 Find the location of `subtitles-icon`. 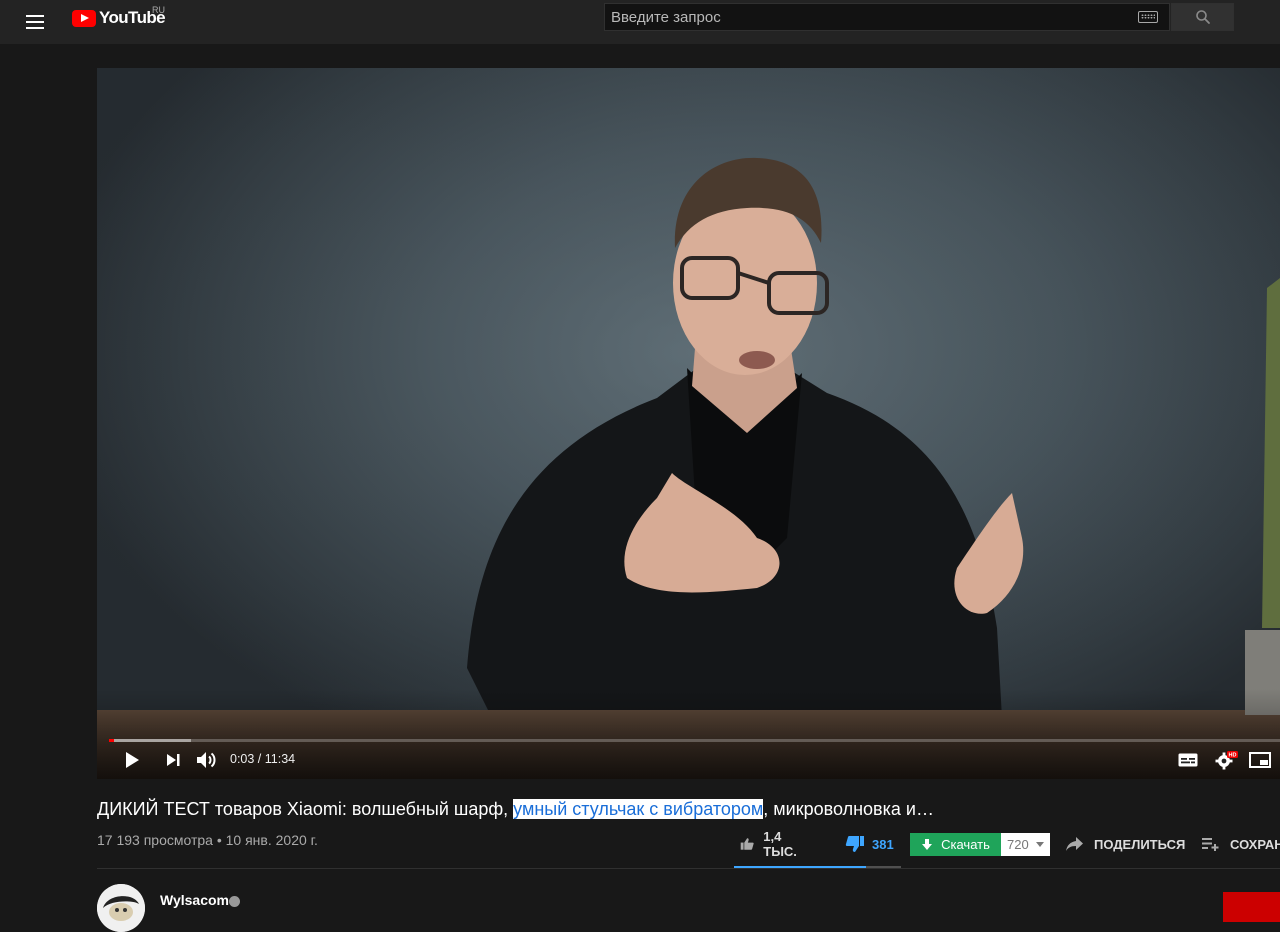

subtitles-icon is located at coordinates (1188, 760).